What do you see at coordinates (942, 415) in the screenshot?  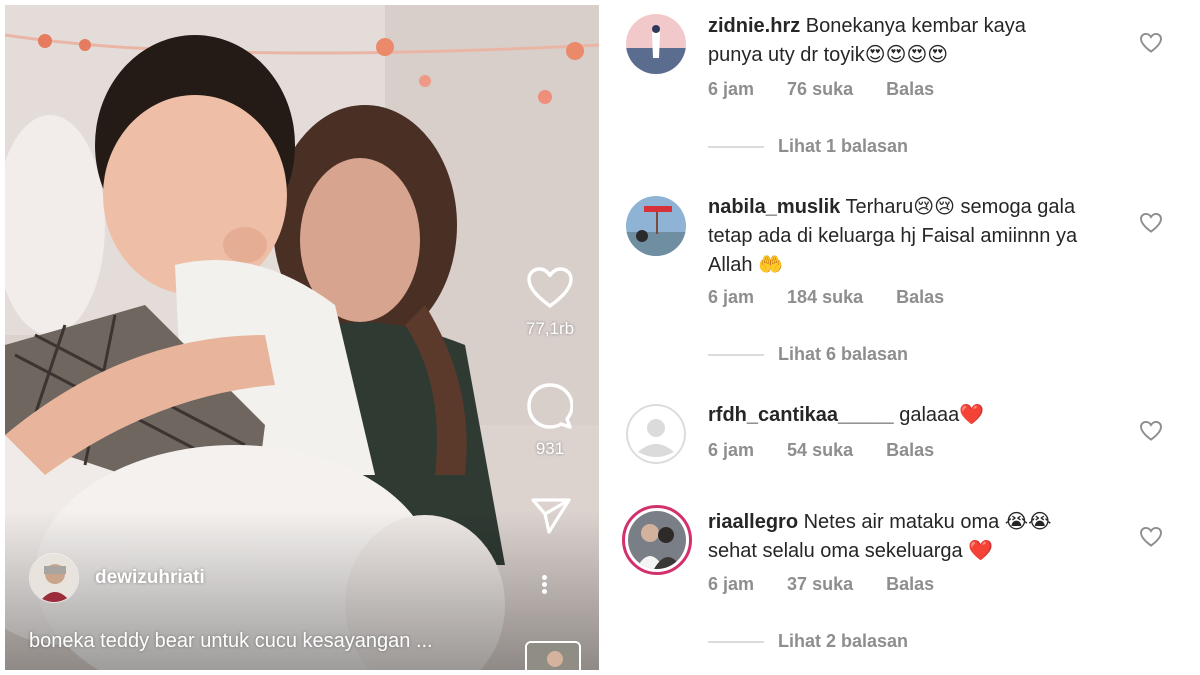 I see `comment-content: galaaa❤️` at bounding box center [942, 415].